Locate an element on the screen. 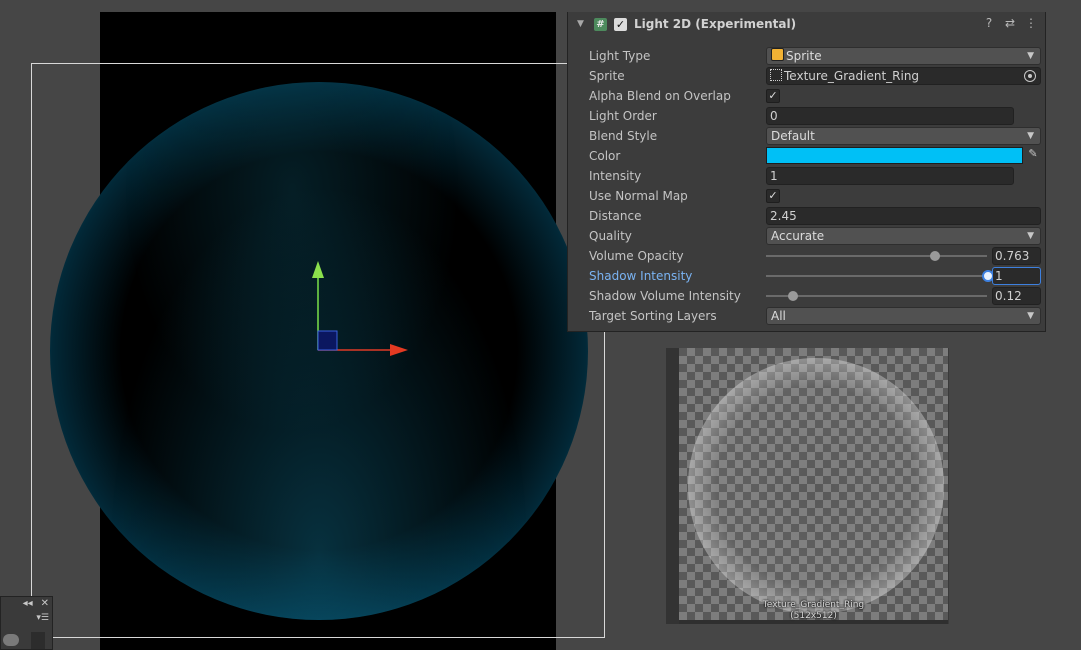 The image size is (1081, 650). color-label: Color is located at coordinates (605, 156).